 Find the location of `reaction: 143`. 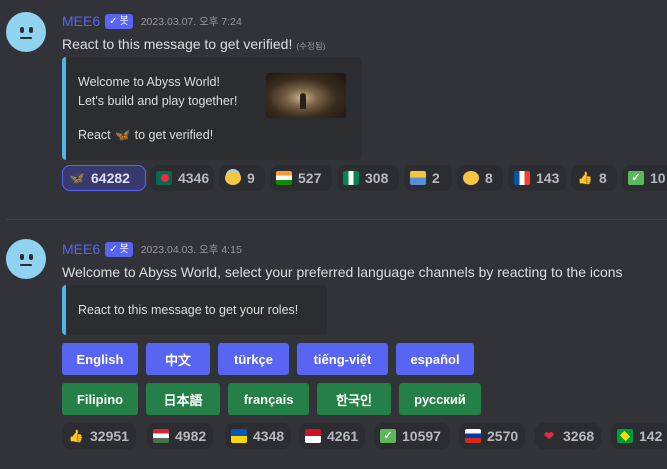

reaction: 143 is located at coordinates (537, 178).